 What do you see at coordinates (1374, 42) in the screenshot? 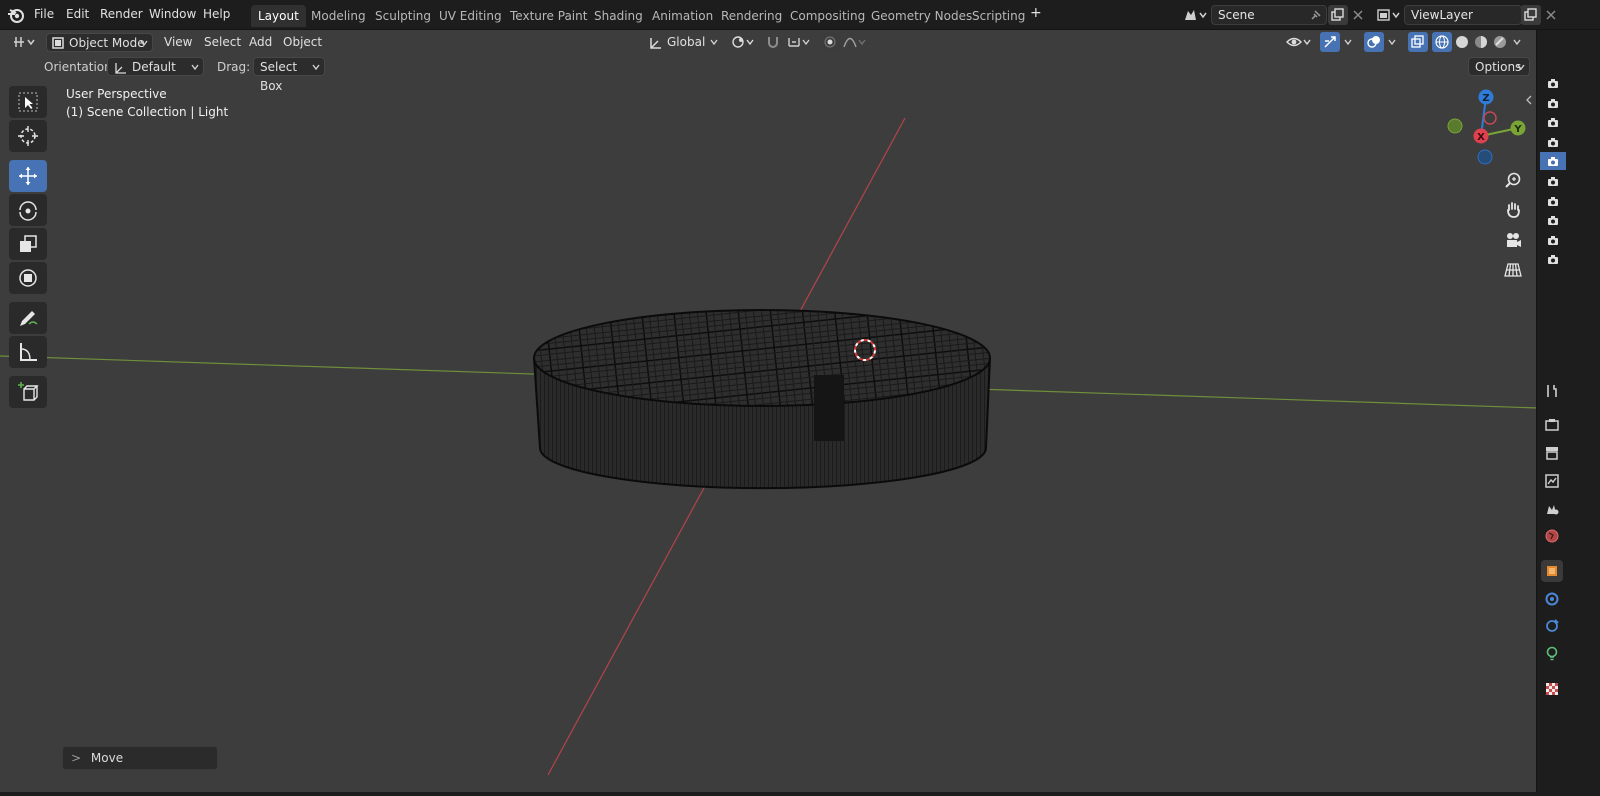
I see `overlays-toggle-icon` at bounding box center [1374, 42].